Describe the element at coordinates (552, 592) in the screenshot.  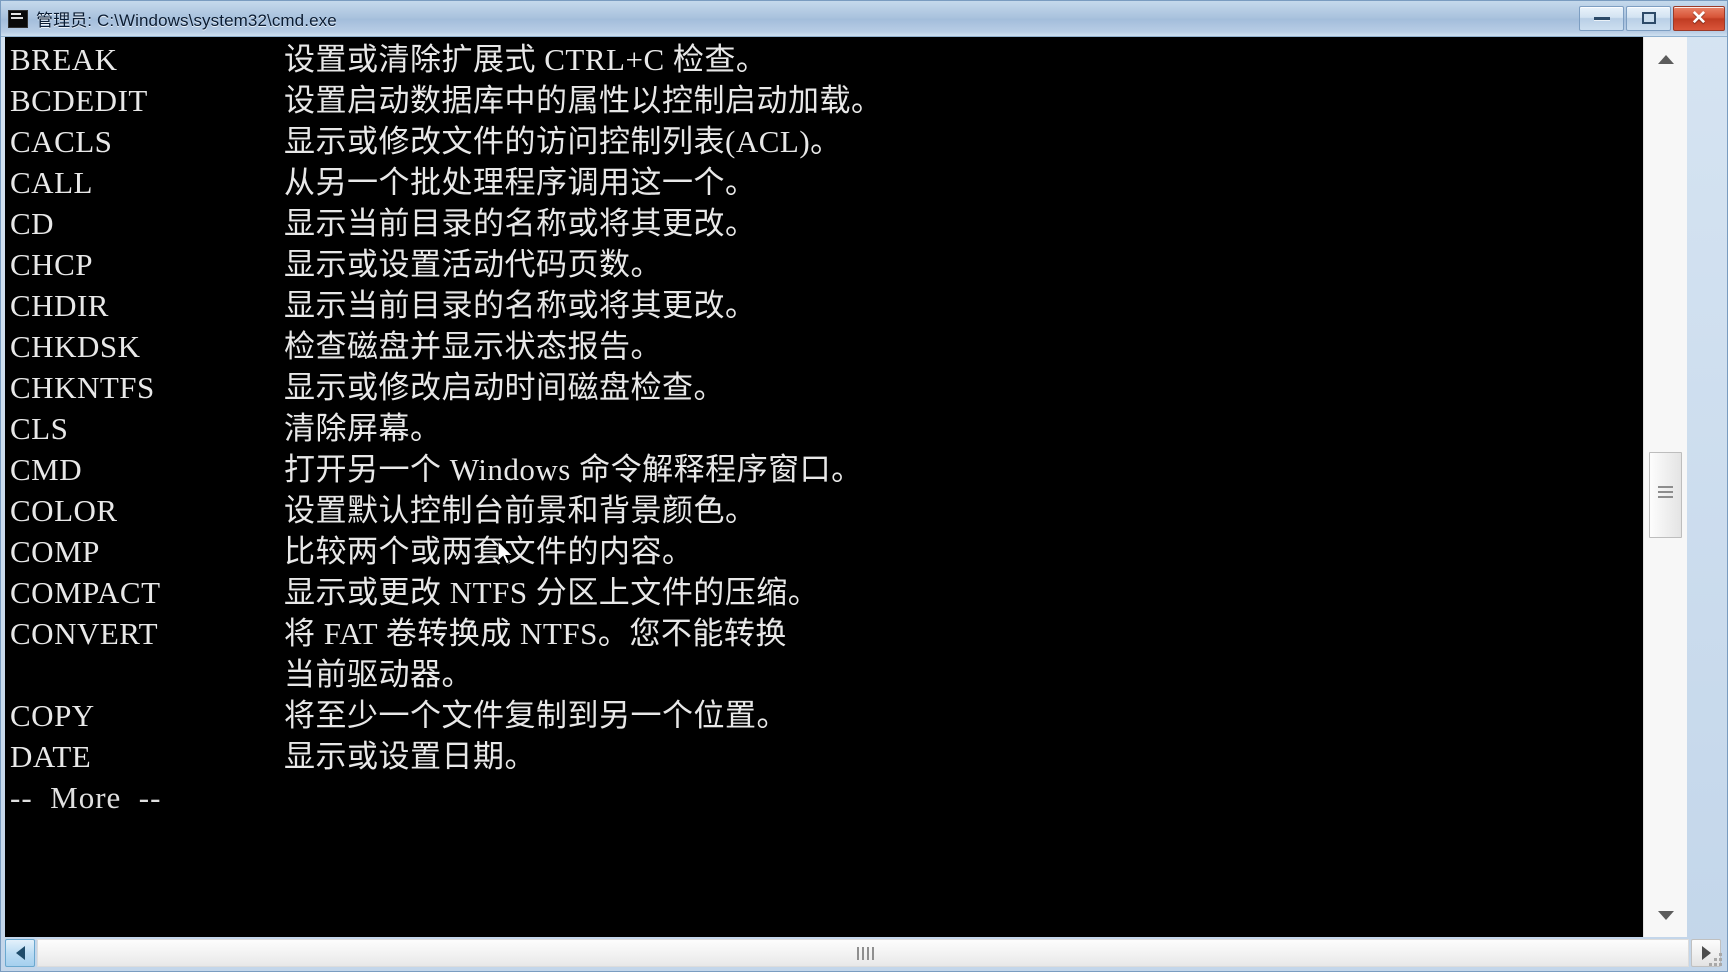
I see `command-description: 显示或更改 NTFS 分区上文件的压缩。` at that location.